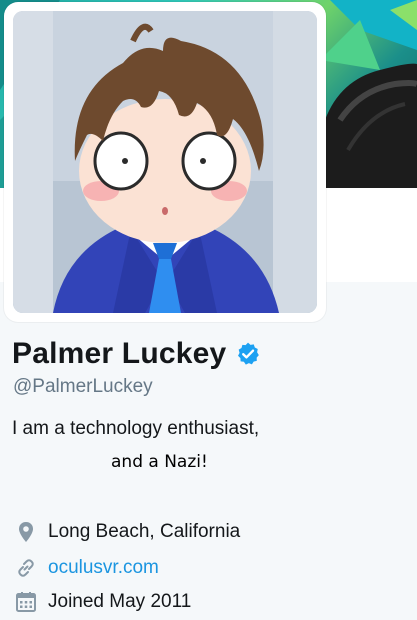 This screenshot has height=620, width=417. I want to click on map-pin-icon, so click(26, 532).